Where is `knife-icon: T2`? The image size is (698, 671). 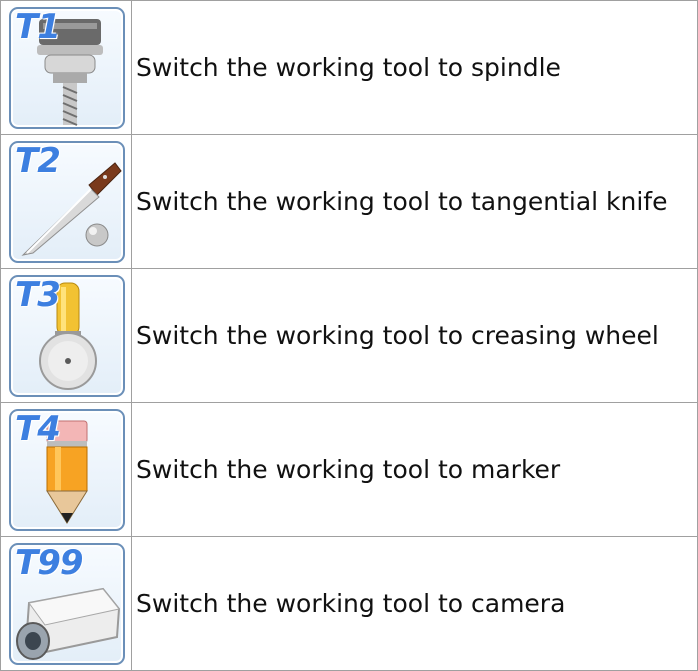 knife-icon: T2 is located at coordinates (67, 201).